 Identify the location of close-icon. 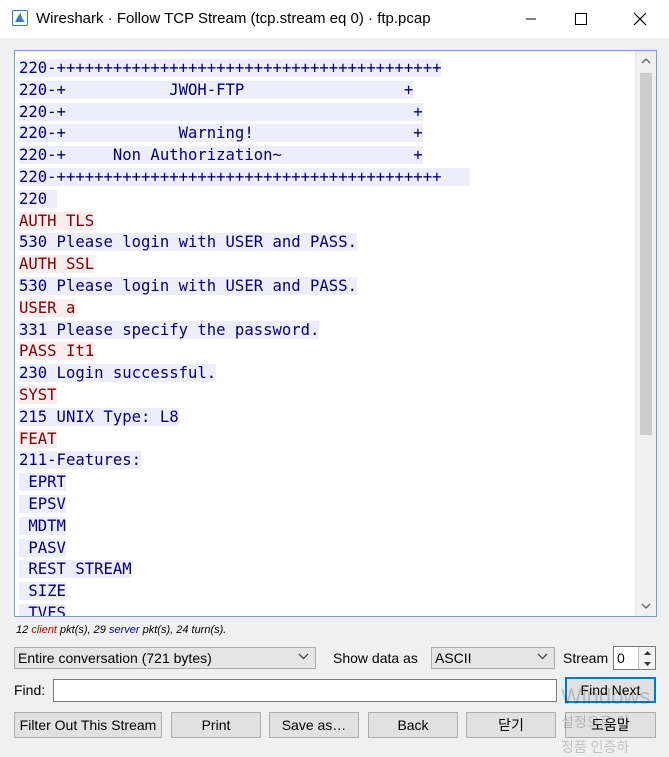
(640, 19).